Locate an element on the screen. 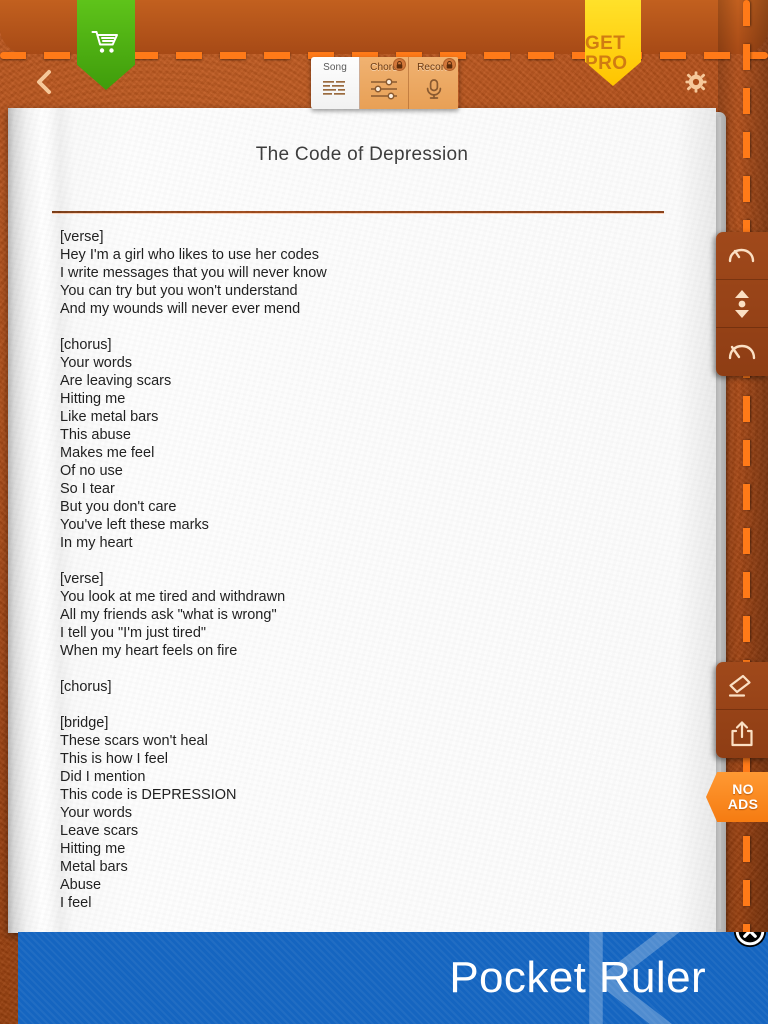 The width and height of the screenshot is (768, 1024). lock-icon-record is located at coordinates (449, 64).